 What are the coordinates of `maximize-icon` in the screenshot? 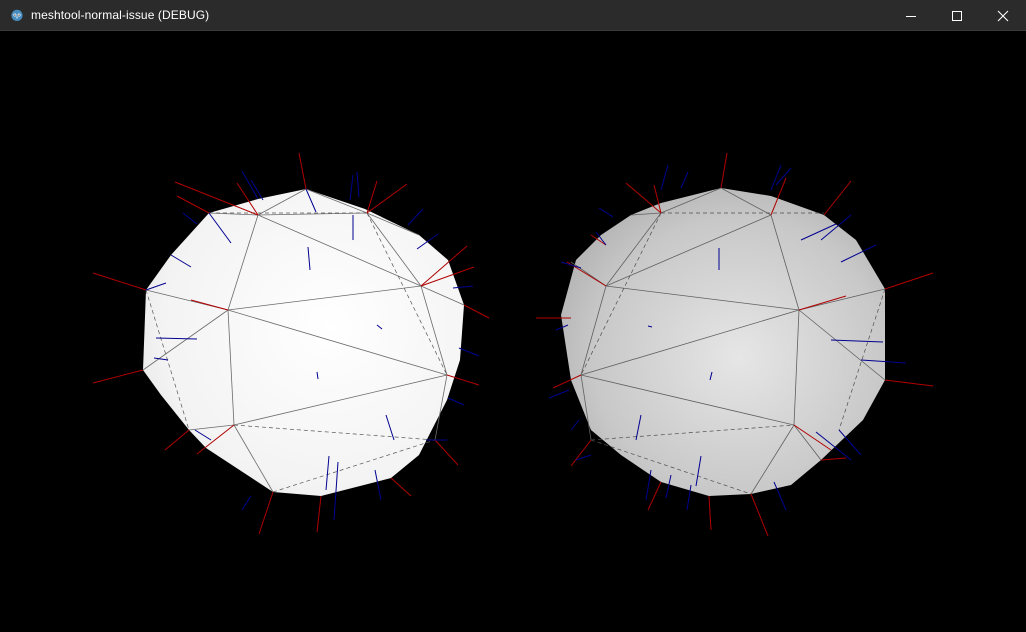 It's located at (957, 15).